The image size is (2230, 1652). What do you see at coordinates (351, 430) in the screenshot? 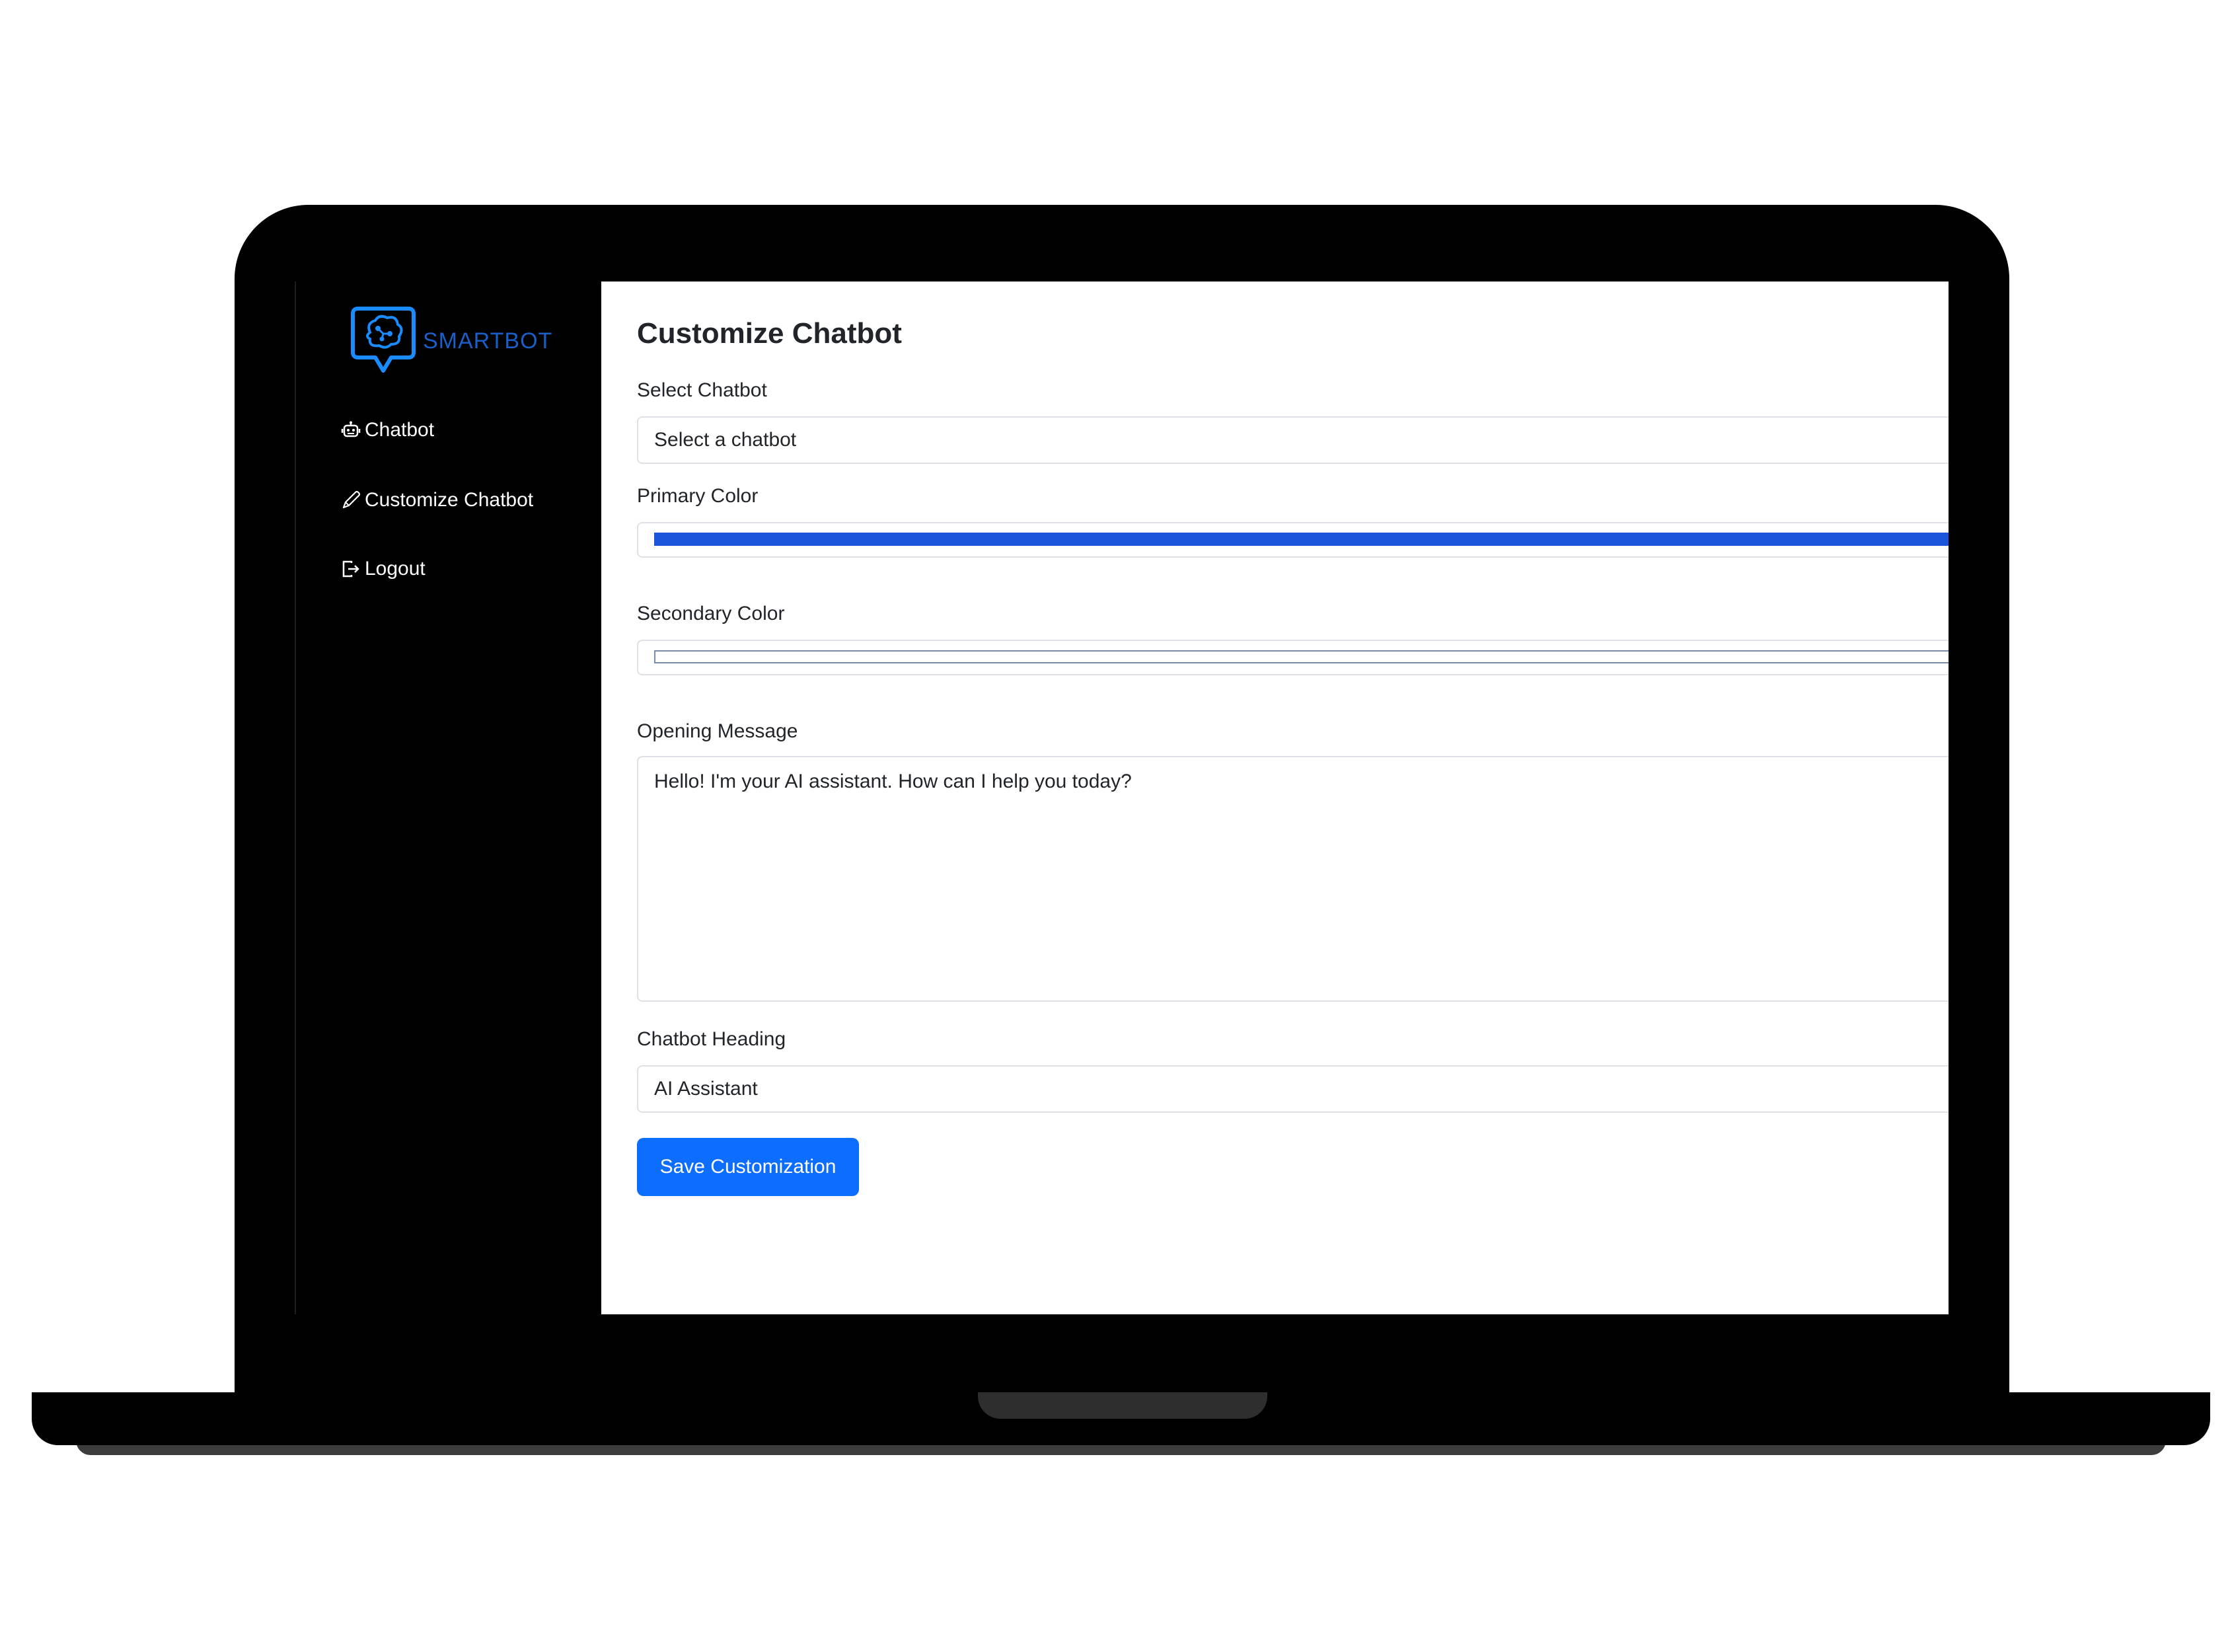
I see `robot-icon` at bounding box center [351, 430].